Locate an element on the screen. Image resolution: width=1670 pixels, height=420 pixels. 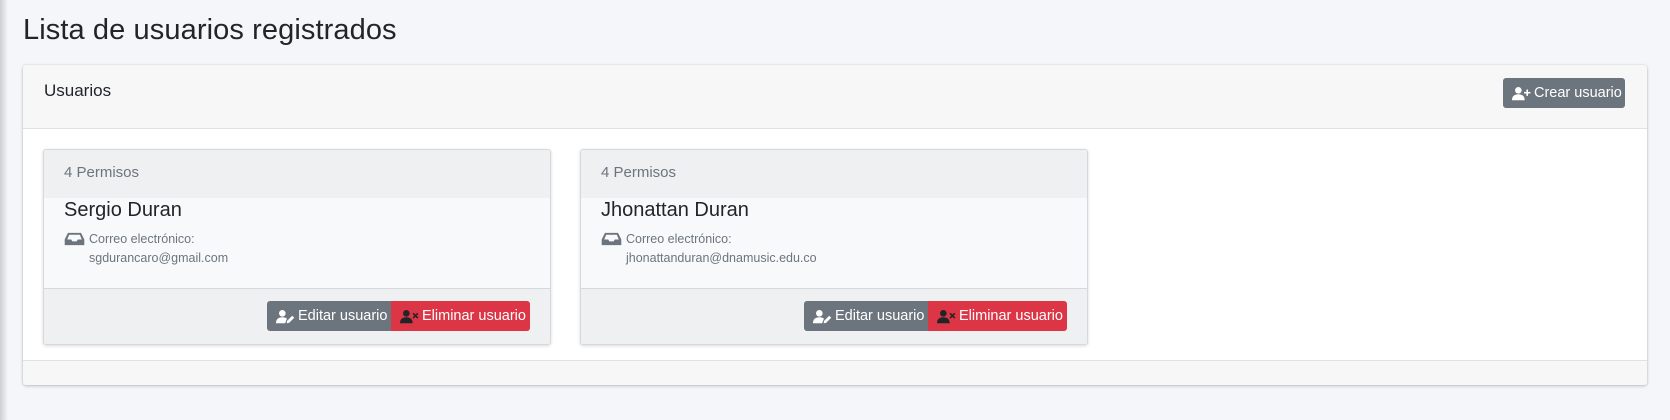
page-title: Lista de usuarios registrados is located at coordinates (210, 30).